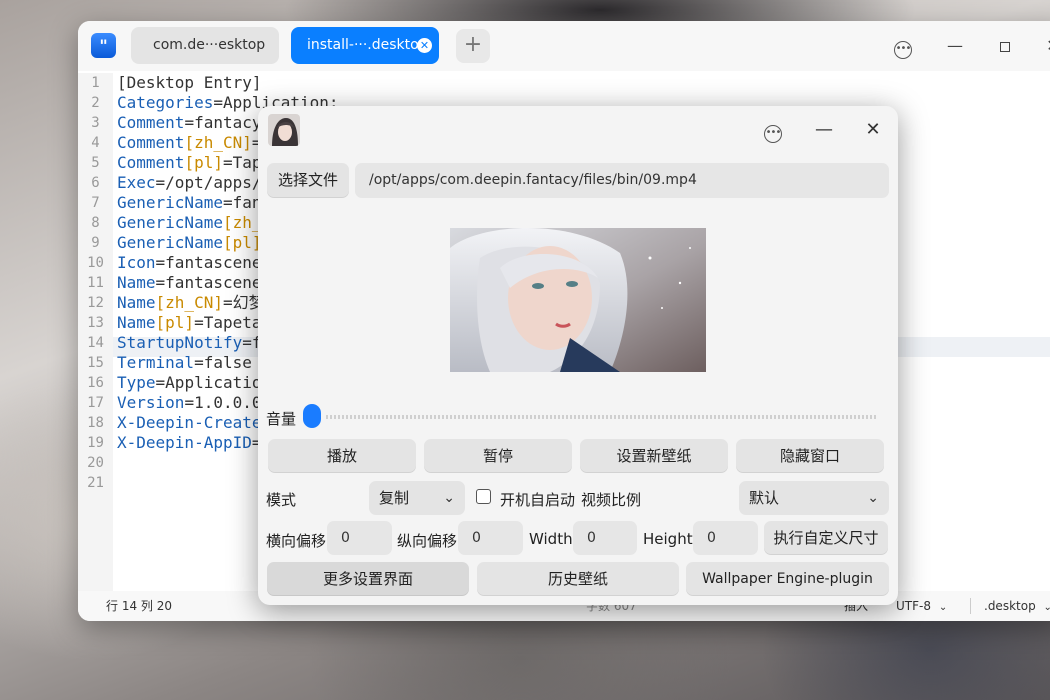 Image resolution: width=1050 pixels, height=700 pixels. Describe the element at coordinates (498, 456) in the screenshot. I see `pause-button: 暂停` at that location.